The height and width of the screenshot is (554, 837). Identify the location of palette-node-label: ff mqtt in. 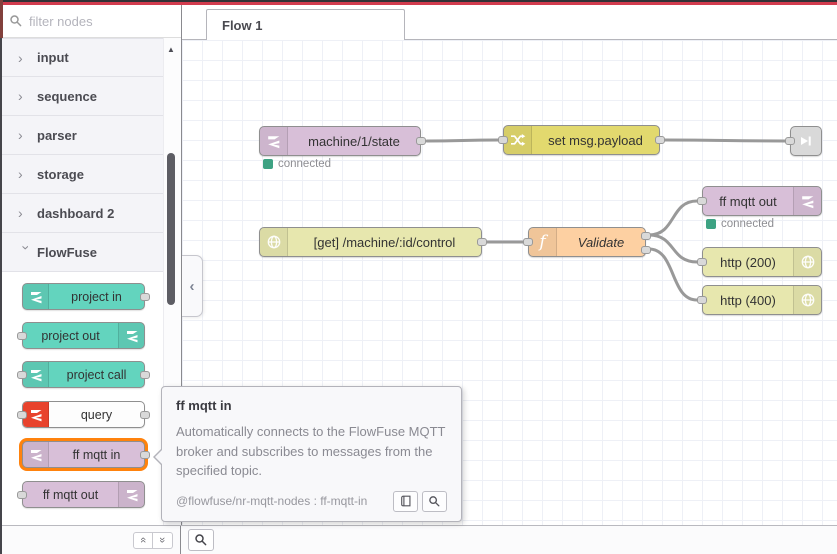
(96, 454).